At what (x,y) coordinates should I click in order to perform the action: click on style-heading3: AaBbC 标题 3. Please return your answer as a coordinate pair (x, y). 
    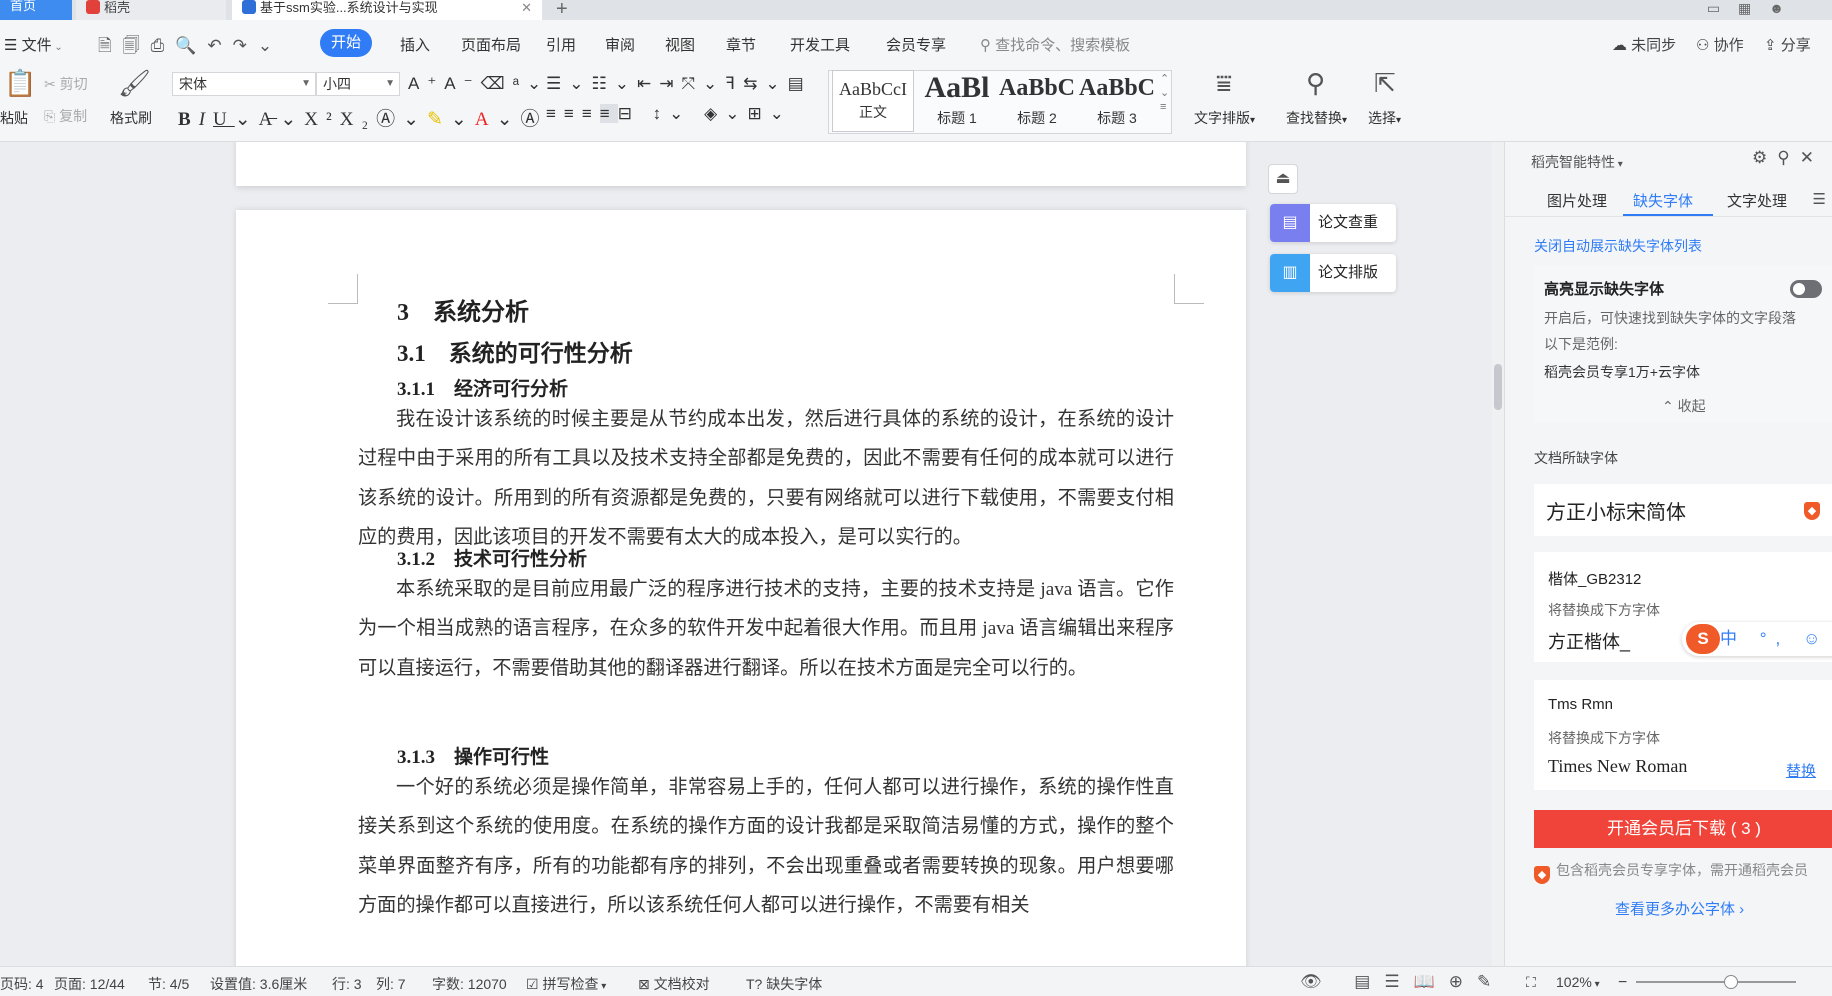
    Looking at the image, I should click on (1117, 101).